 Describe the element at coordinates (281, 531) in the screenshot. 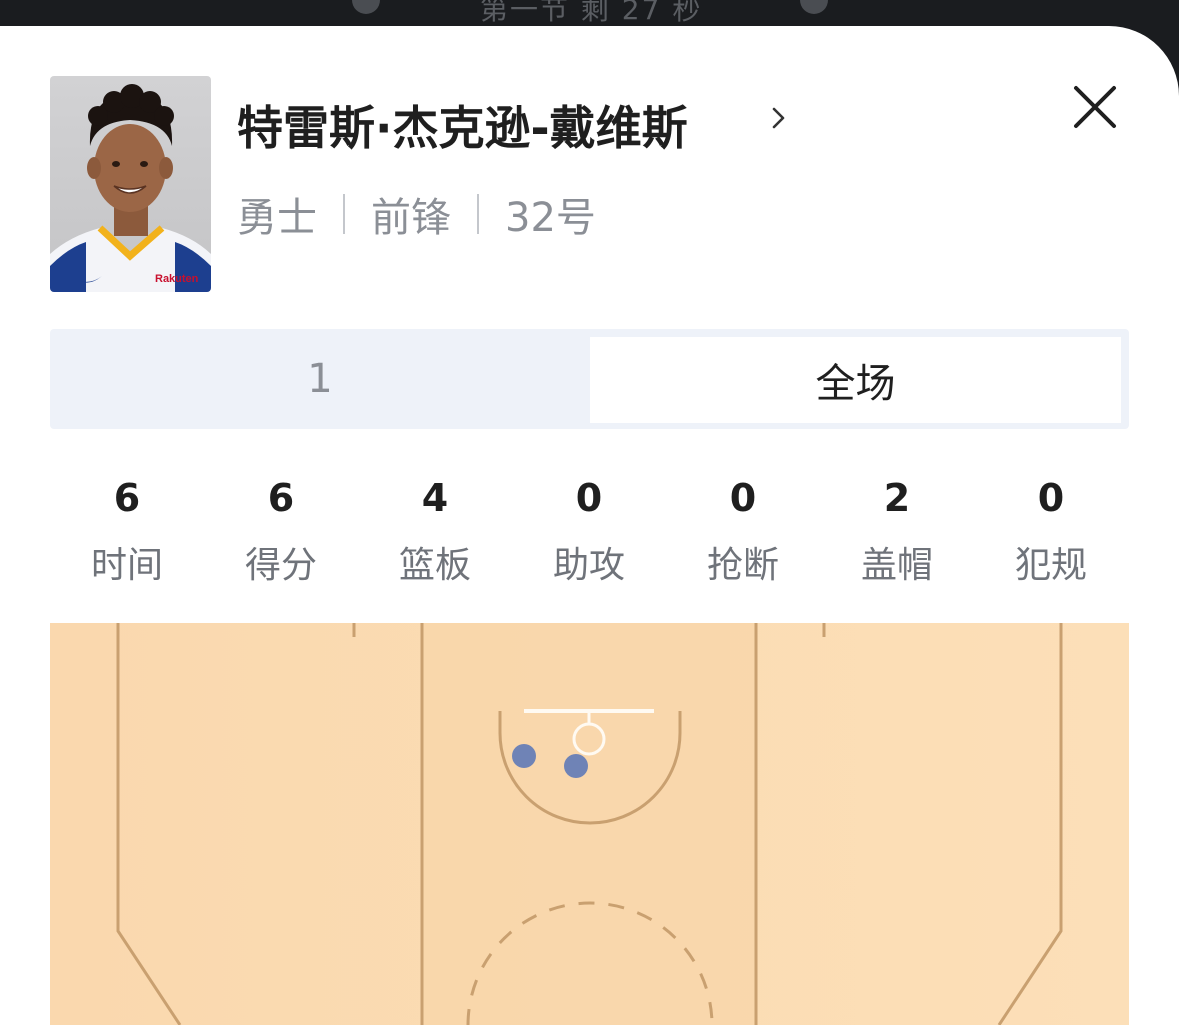

I see `stat-points: 6 得分` at that location.